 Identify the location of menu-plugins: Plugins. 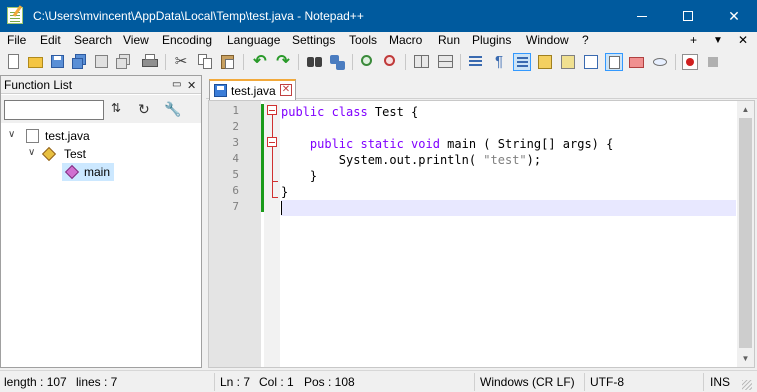
(491, 40).